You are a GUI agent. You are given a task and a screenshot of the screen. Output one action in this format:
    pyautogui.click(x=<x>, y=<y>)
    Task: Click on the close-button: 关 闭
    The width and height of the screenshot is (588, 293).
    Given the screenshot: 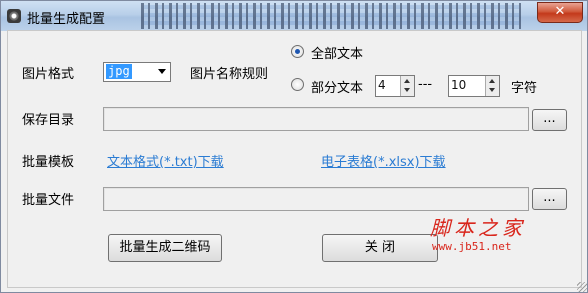 What is the action you would take?
    pyautogui.click(x=380, y=248)
    